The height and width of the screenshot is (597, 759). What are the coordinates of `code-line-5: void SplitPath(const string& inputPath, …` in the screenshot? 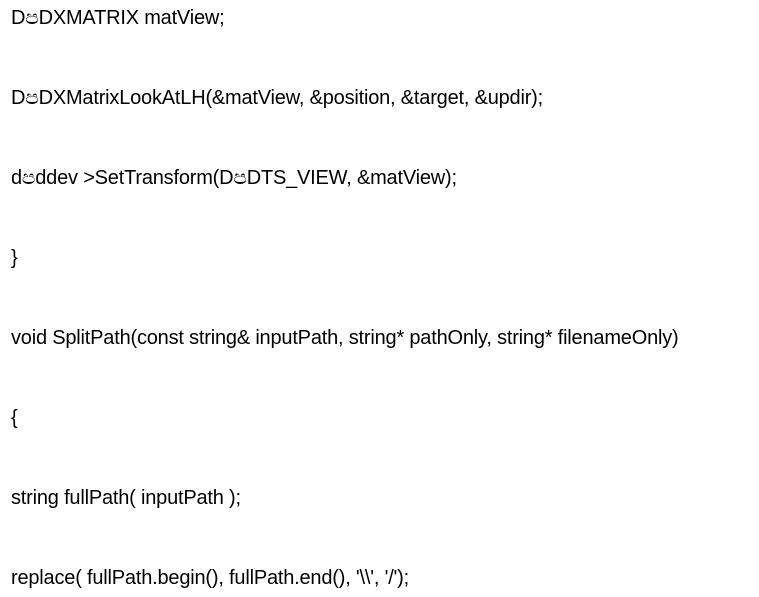 It's located at (345, 338).